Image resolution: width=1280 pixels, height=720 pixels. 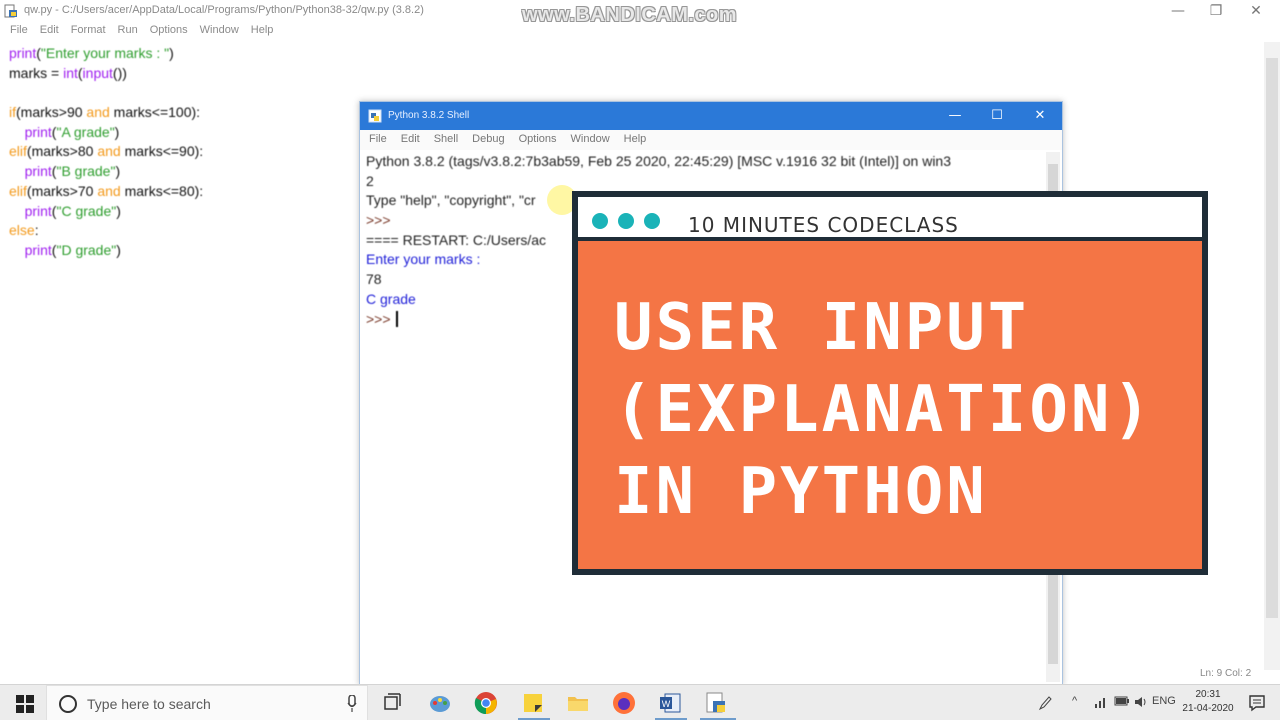 I want to click on maximize-button: ❐, so click(x=1216, y=11).